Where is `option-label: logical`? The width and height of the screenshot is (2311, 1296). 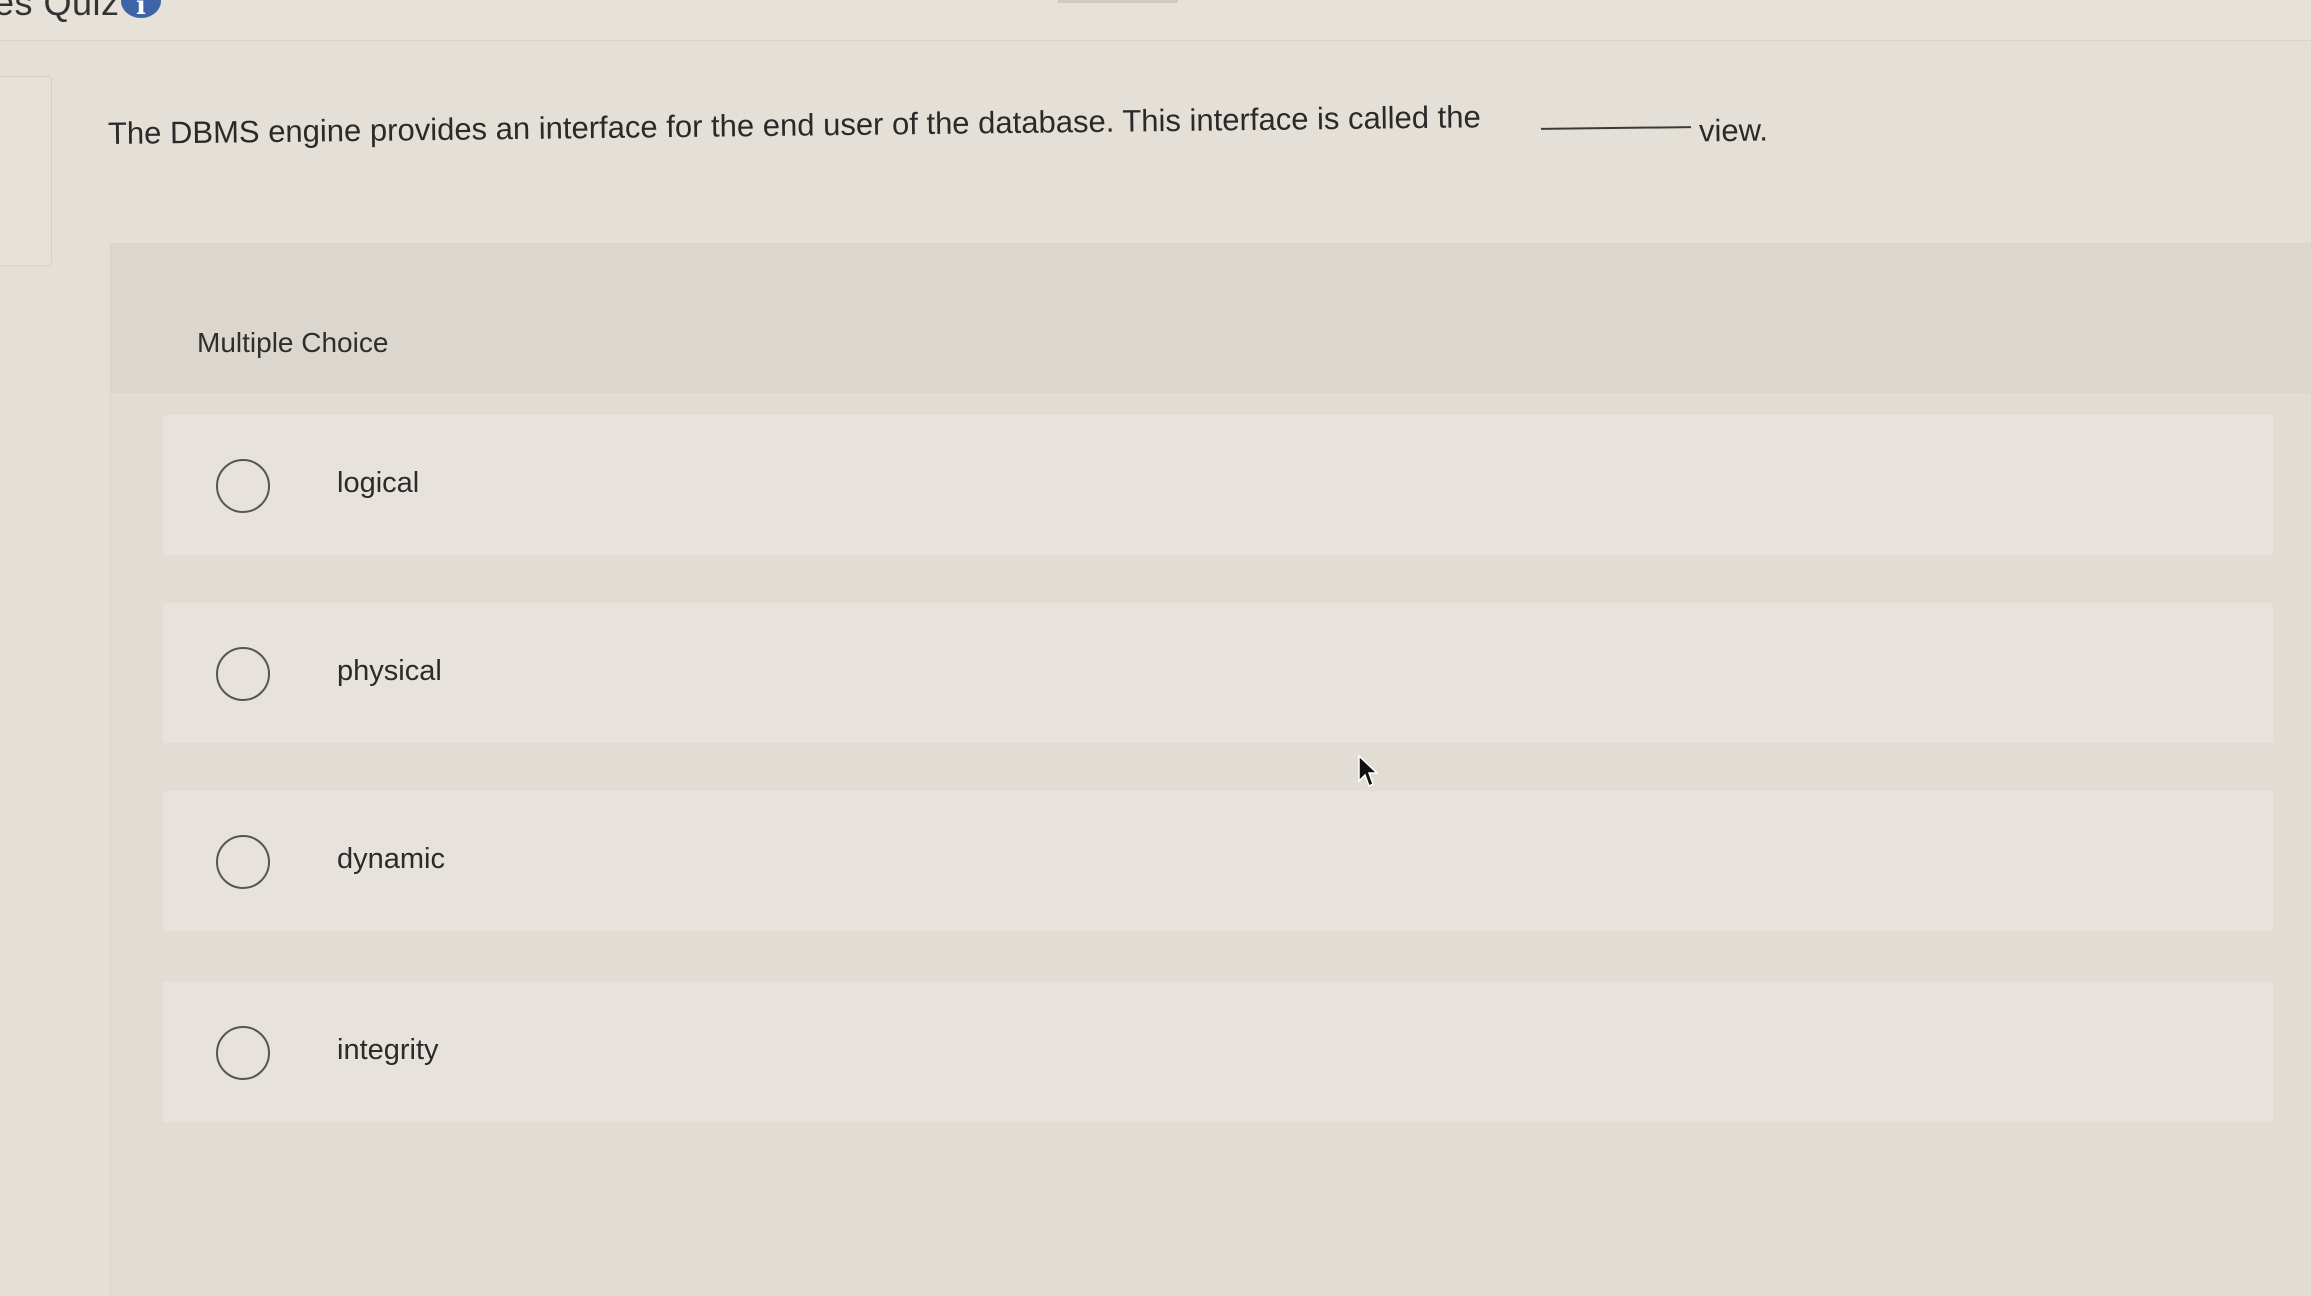
option-label: logical is located at coordinates (378, 483).